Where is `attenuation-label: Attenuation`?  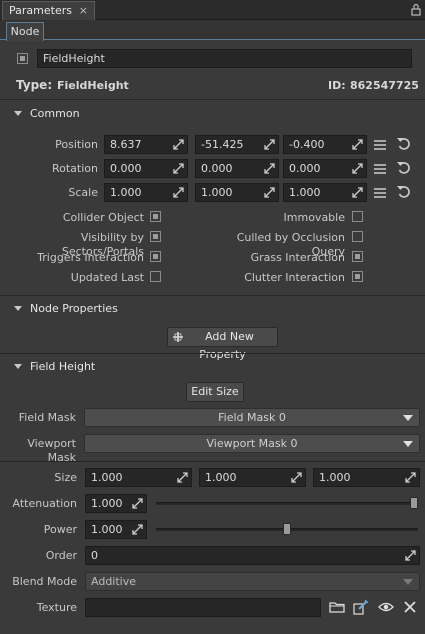
attenuation-label: Attenuation is located at coordinates (44, 503).